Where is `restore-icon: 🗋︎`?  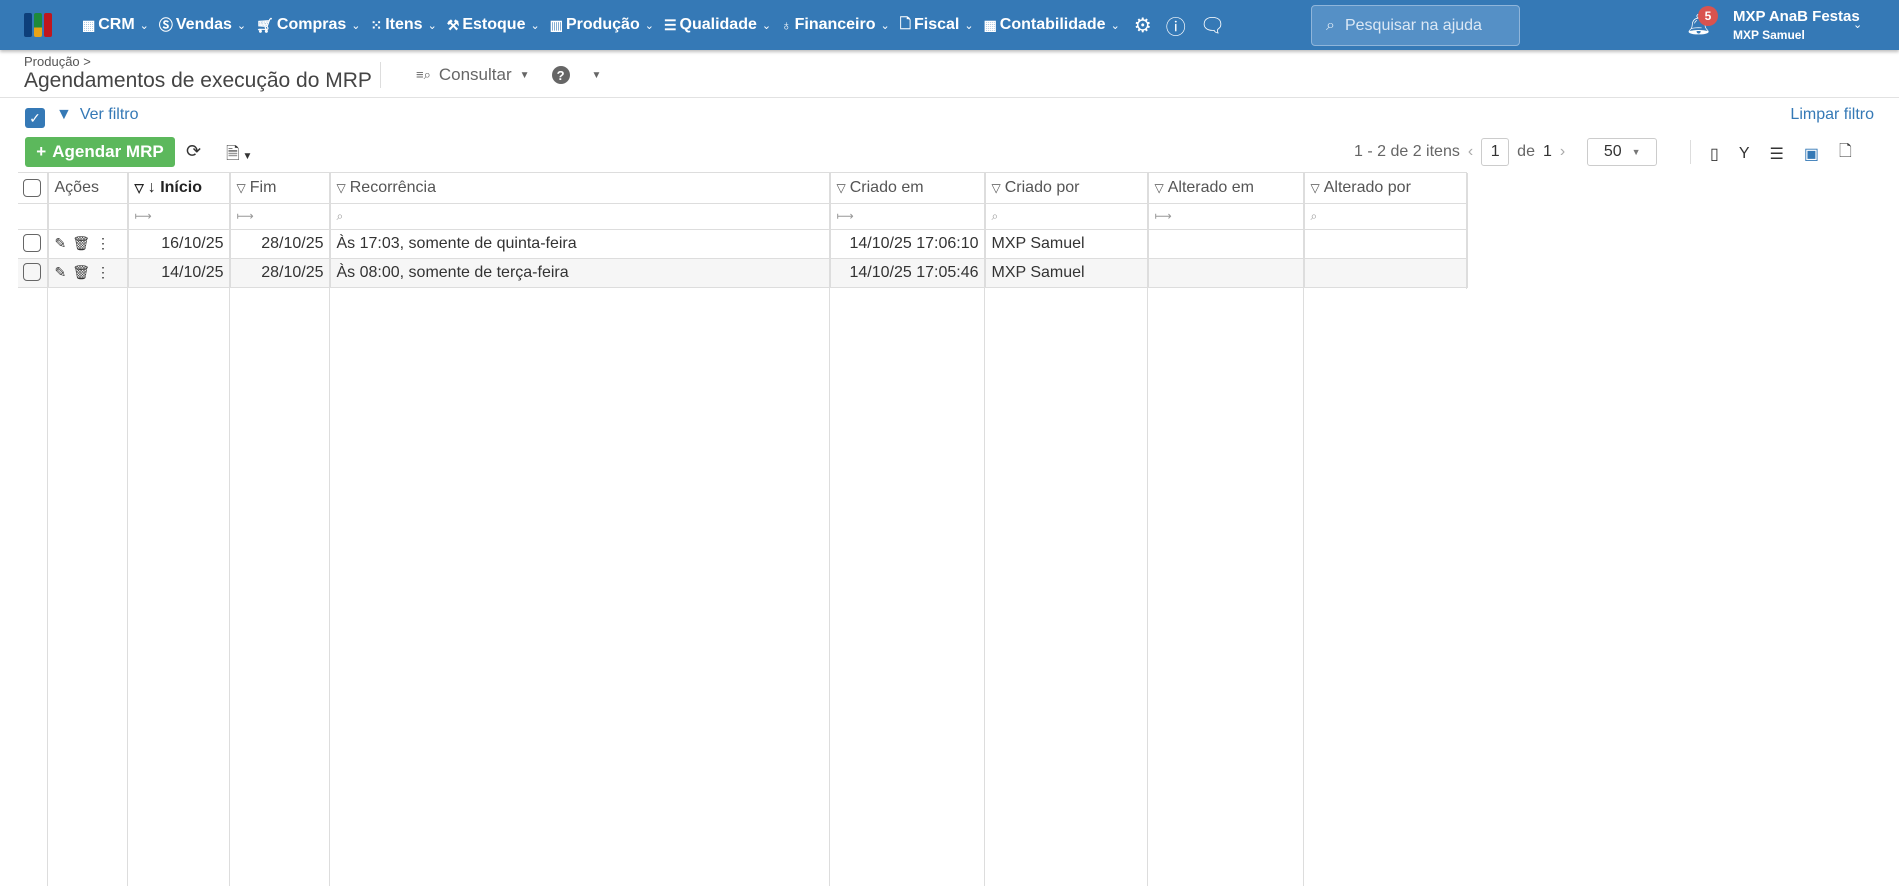
restore-icon: 🗋︎ is located at coordinates (1845, 153).